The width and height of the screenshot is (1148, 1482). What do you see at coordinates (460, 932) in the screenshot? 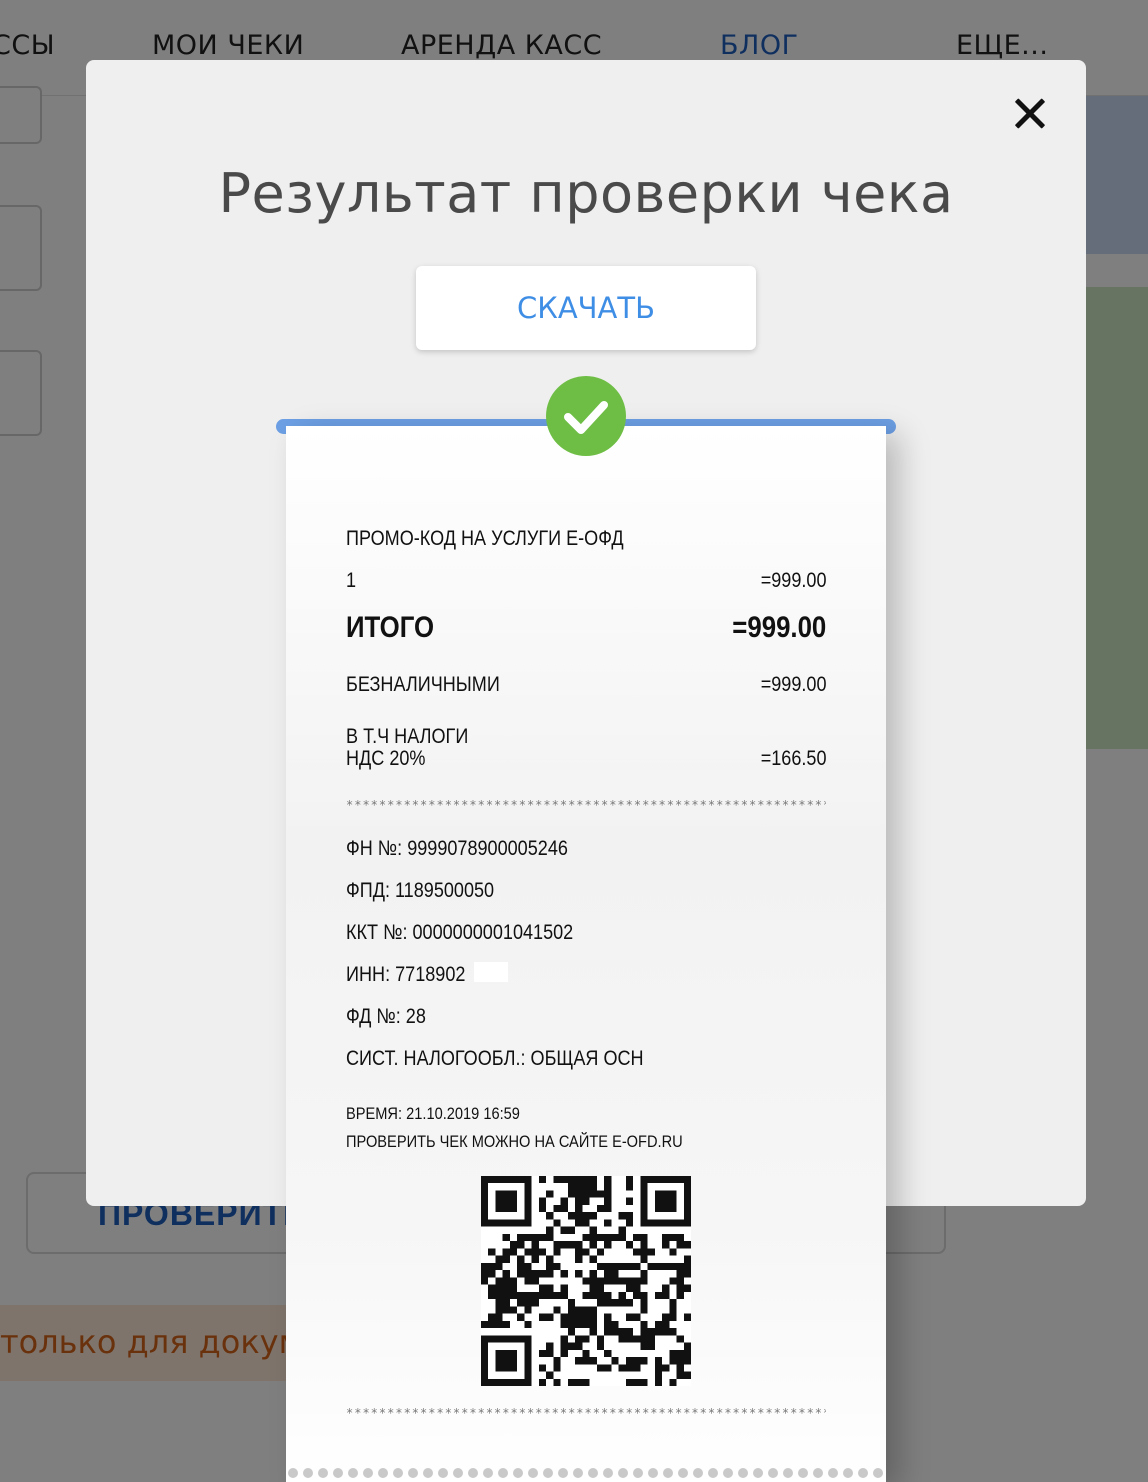
I see `receipt-kkt: ККТ №: 0000000001041502` at bounding box center [460, 932].